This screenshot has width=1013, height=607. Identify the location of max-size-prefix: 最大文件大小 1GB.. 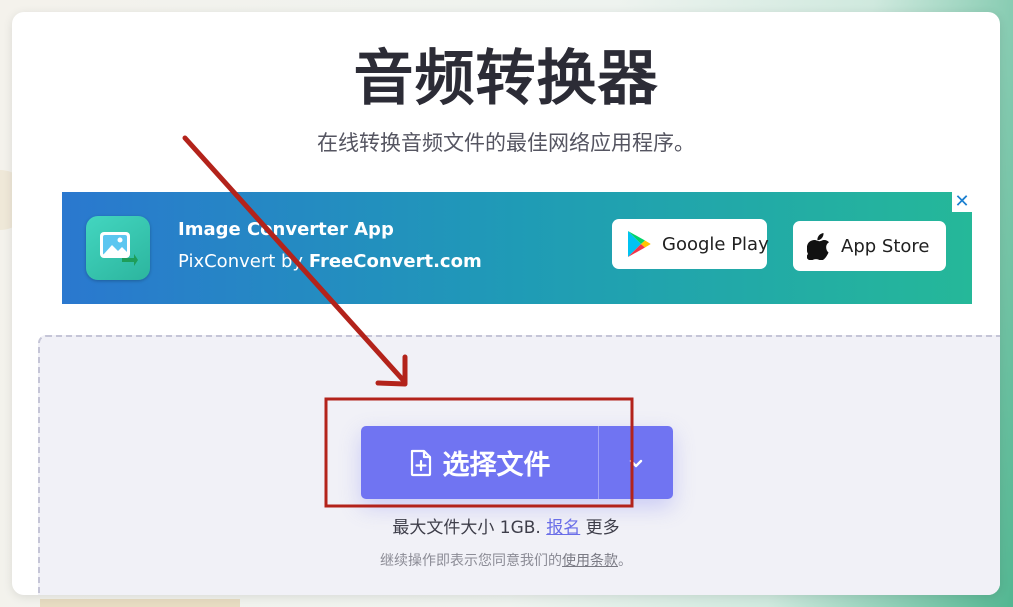
(469, 528).